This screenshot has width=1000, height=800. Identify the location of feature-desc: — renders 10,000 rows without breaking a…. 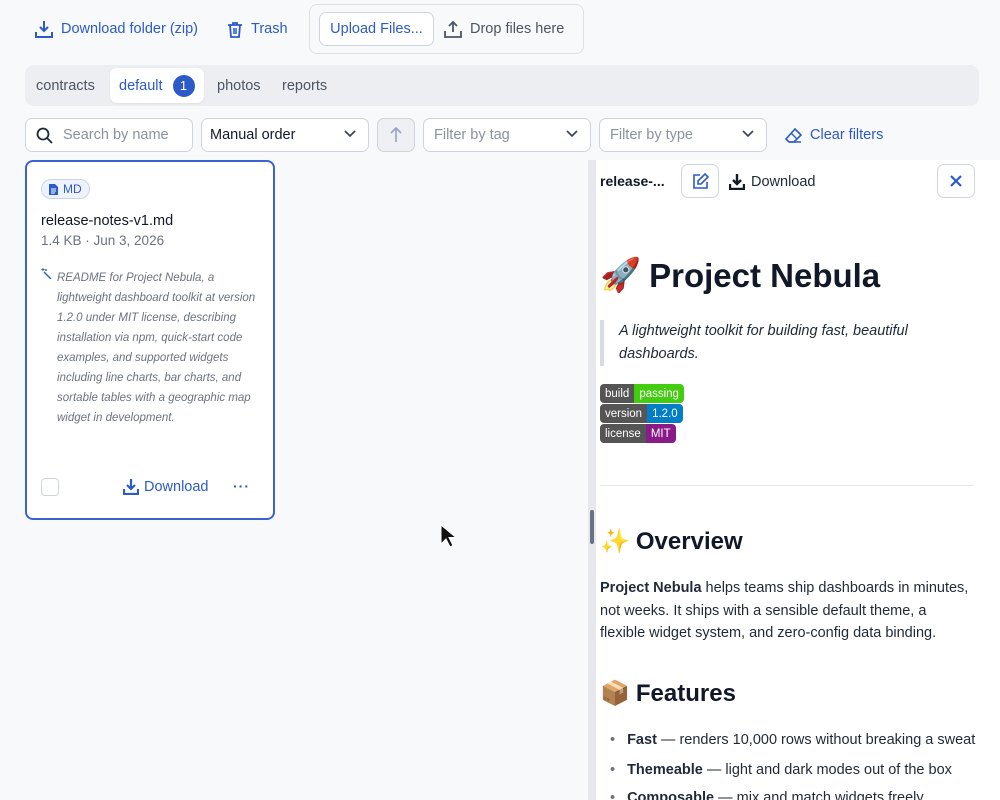
(816, 740).